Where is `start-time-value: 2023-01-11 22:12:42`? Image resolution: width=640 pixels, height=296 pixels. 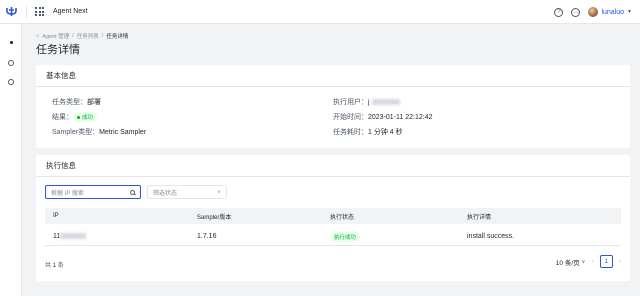
start-time-value: 2023-01-11 22:12:42 is located at coordinates (400, 117).